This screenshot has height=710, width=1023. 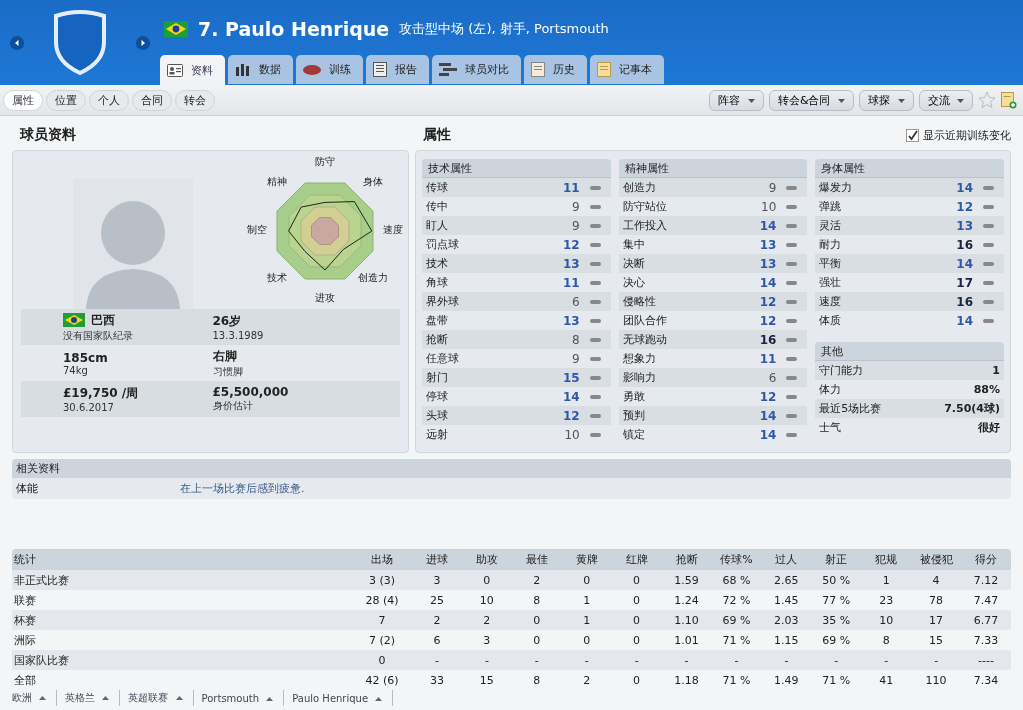 I want to click on attribute-name: 侵略性, so click(x=639, y=301).